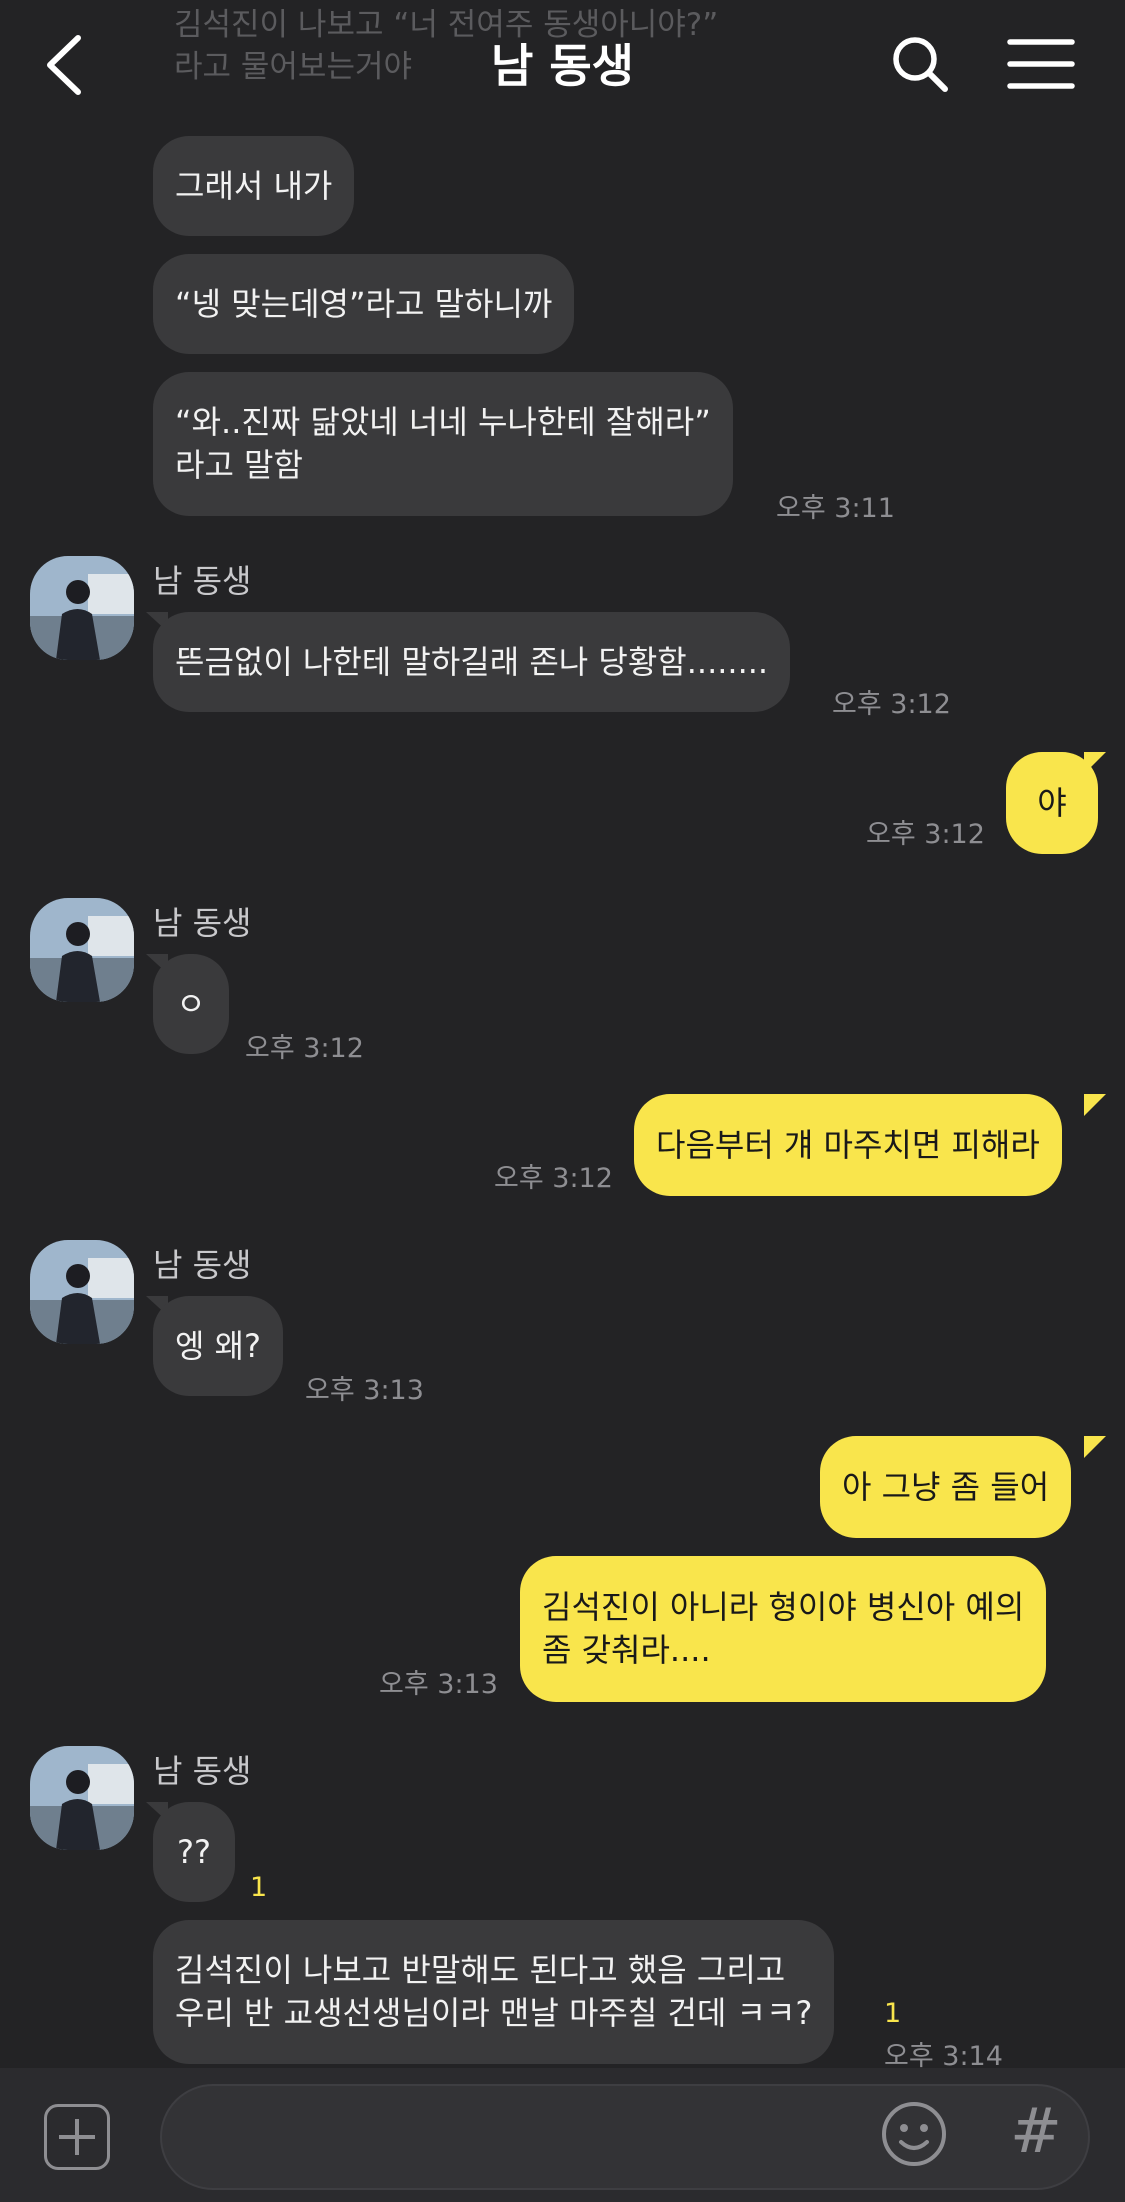  Describe the element at coordinates (946, 1487) in the screenshot. I see `outgoing-message: 아 그냥 좀 들어` at that location.